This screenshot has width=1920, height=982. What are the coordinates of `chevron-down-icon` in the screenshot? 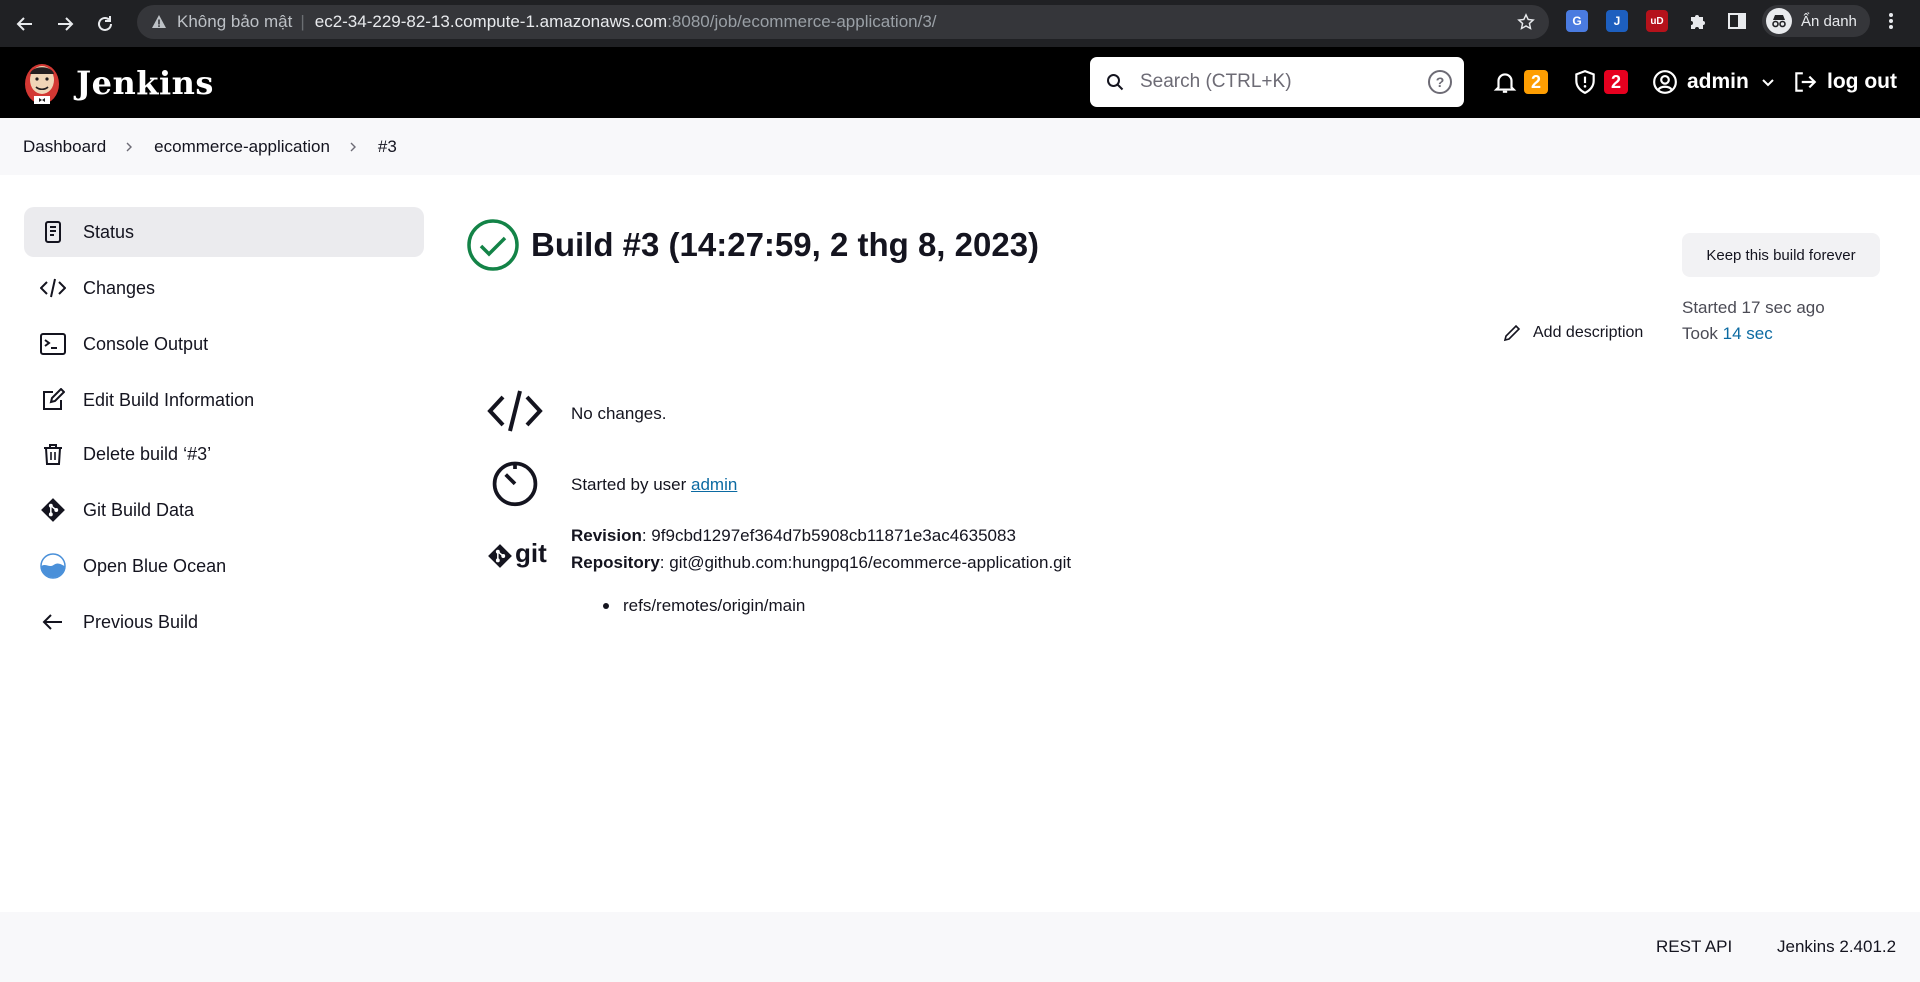 It's located at (1768, 83).